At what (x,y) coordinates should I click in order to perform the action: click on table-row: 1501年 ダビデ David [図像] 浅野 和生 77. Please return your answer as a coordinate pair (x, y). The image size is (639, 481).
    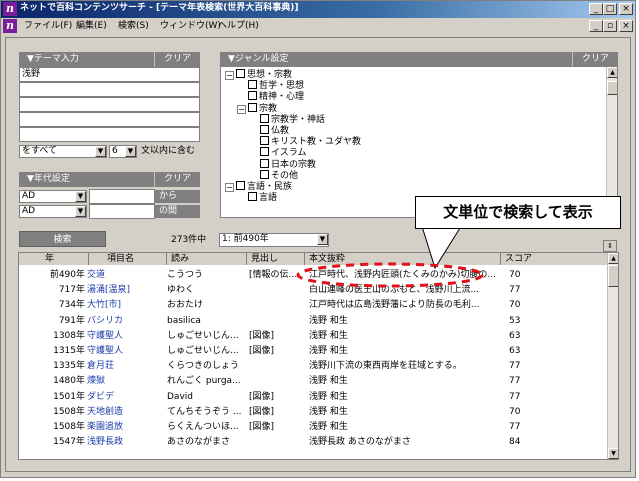
    Looking at the image, I should click on (314, 397).